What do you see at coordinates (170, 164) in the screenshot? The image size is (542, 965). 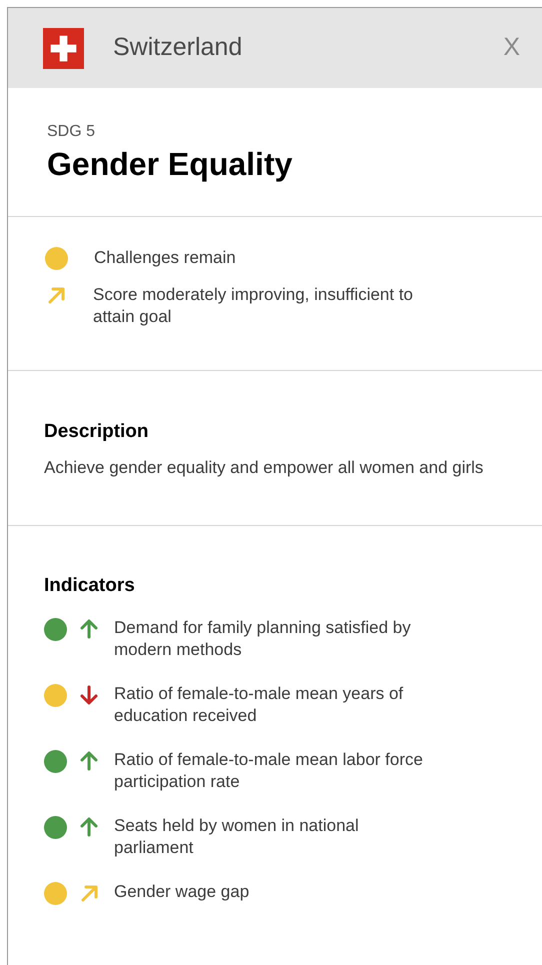 I see `goal-title: Gender Equality` at bounding box center [170, 164].